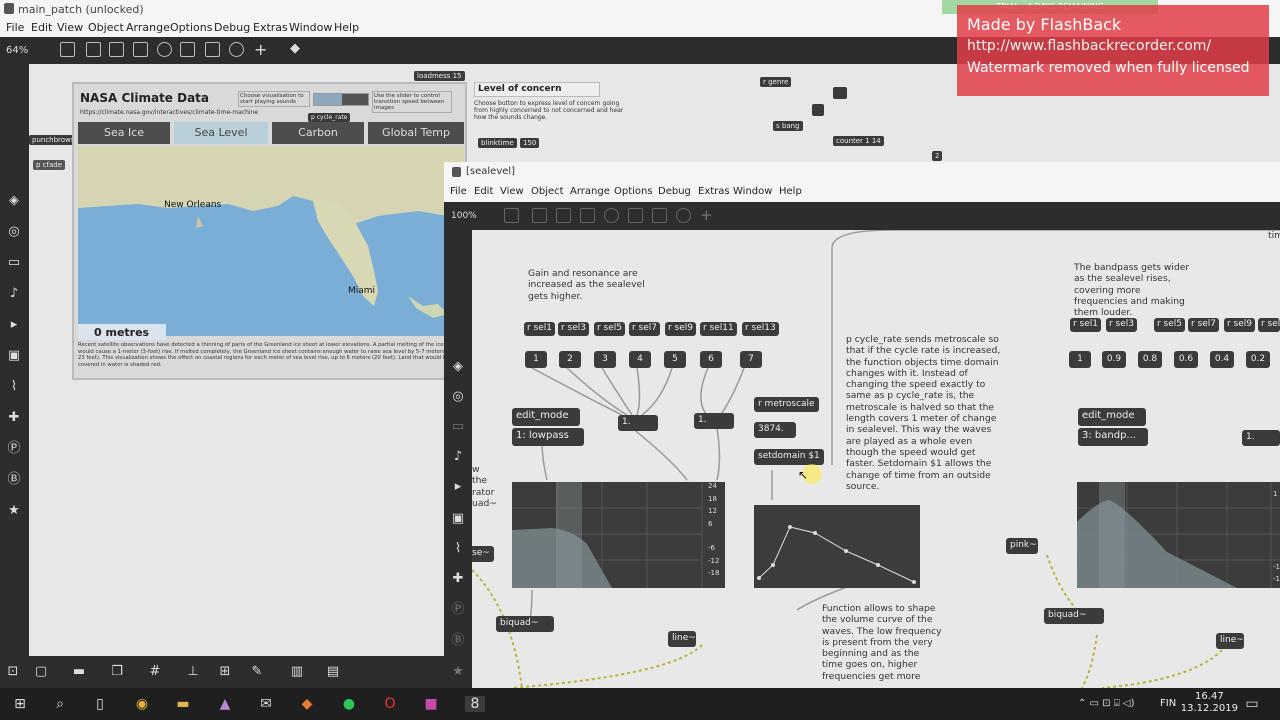 The width and height of the screenshot is (1280, 720). What do you see at coordinates (718, 329) in the screenshot?
I see `r-sel11-left: r sel11` at bounding box center [718, 329].